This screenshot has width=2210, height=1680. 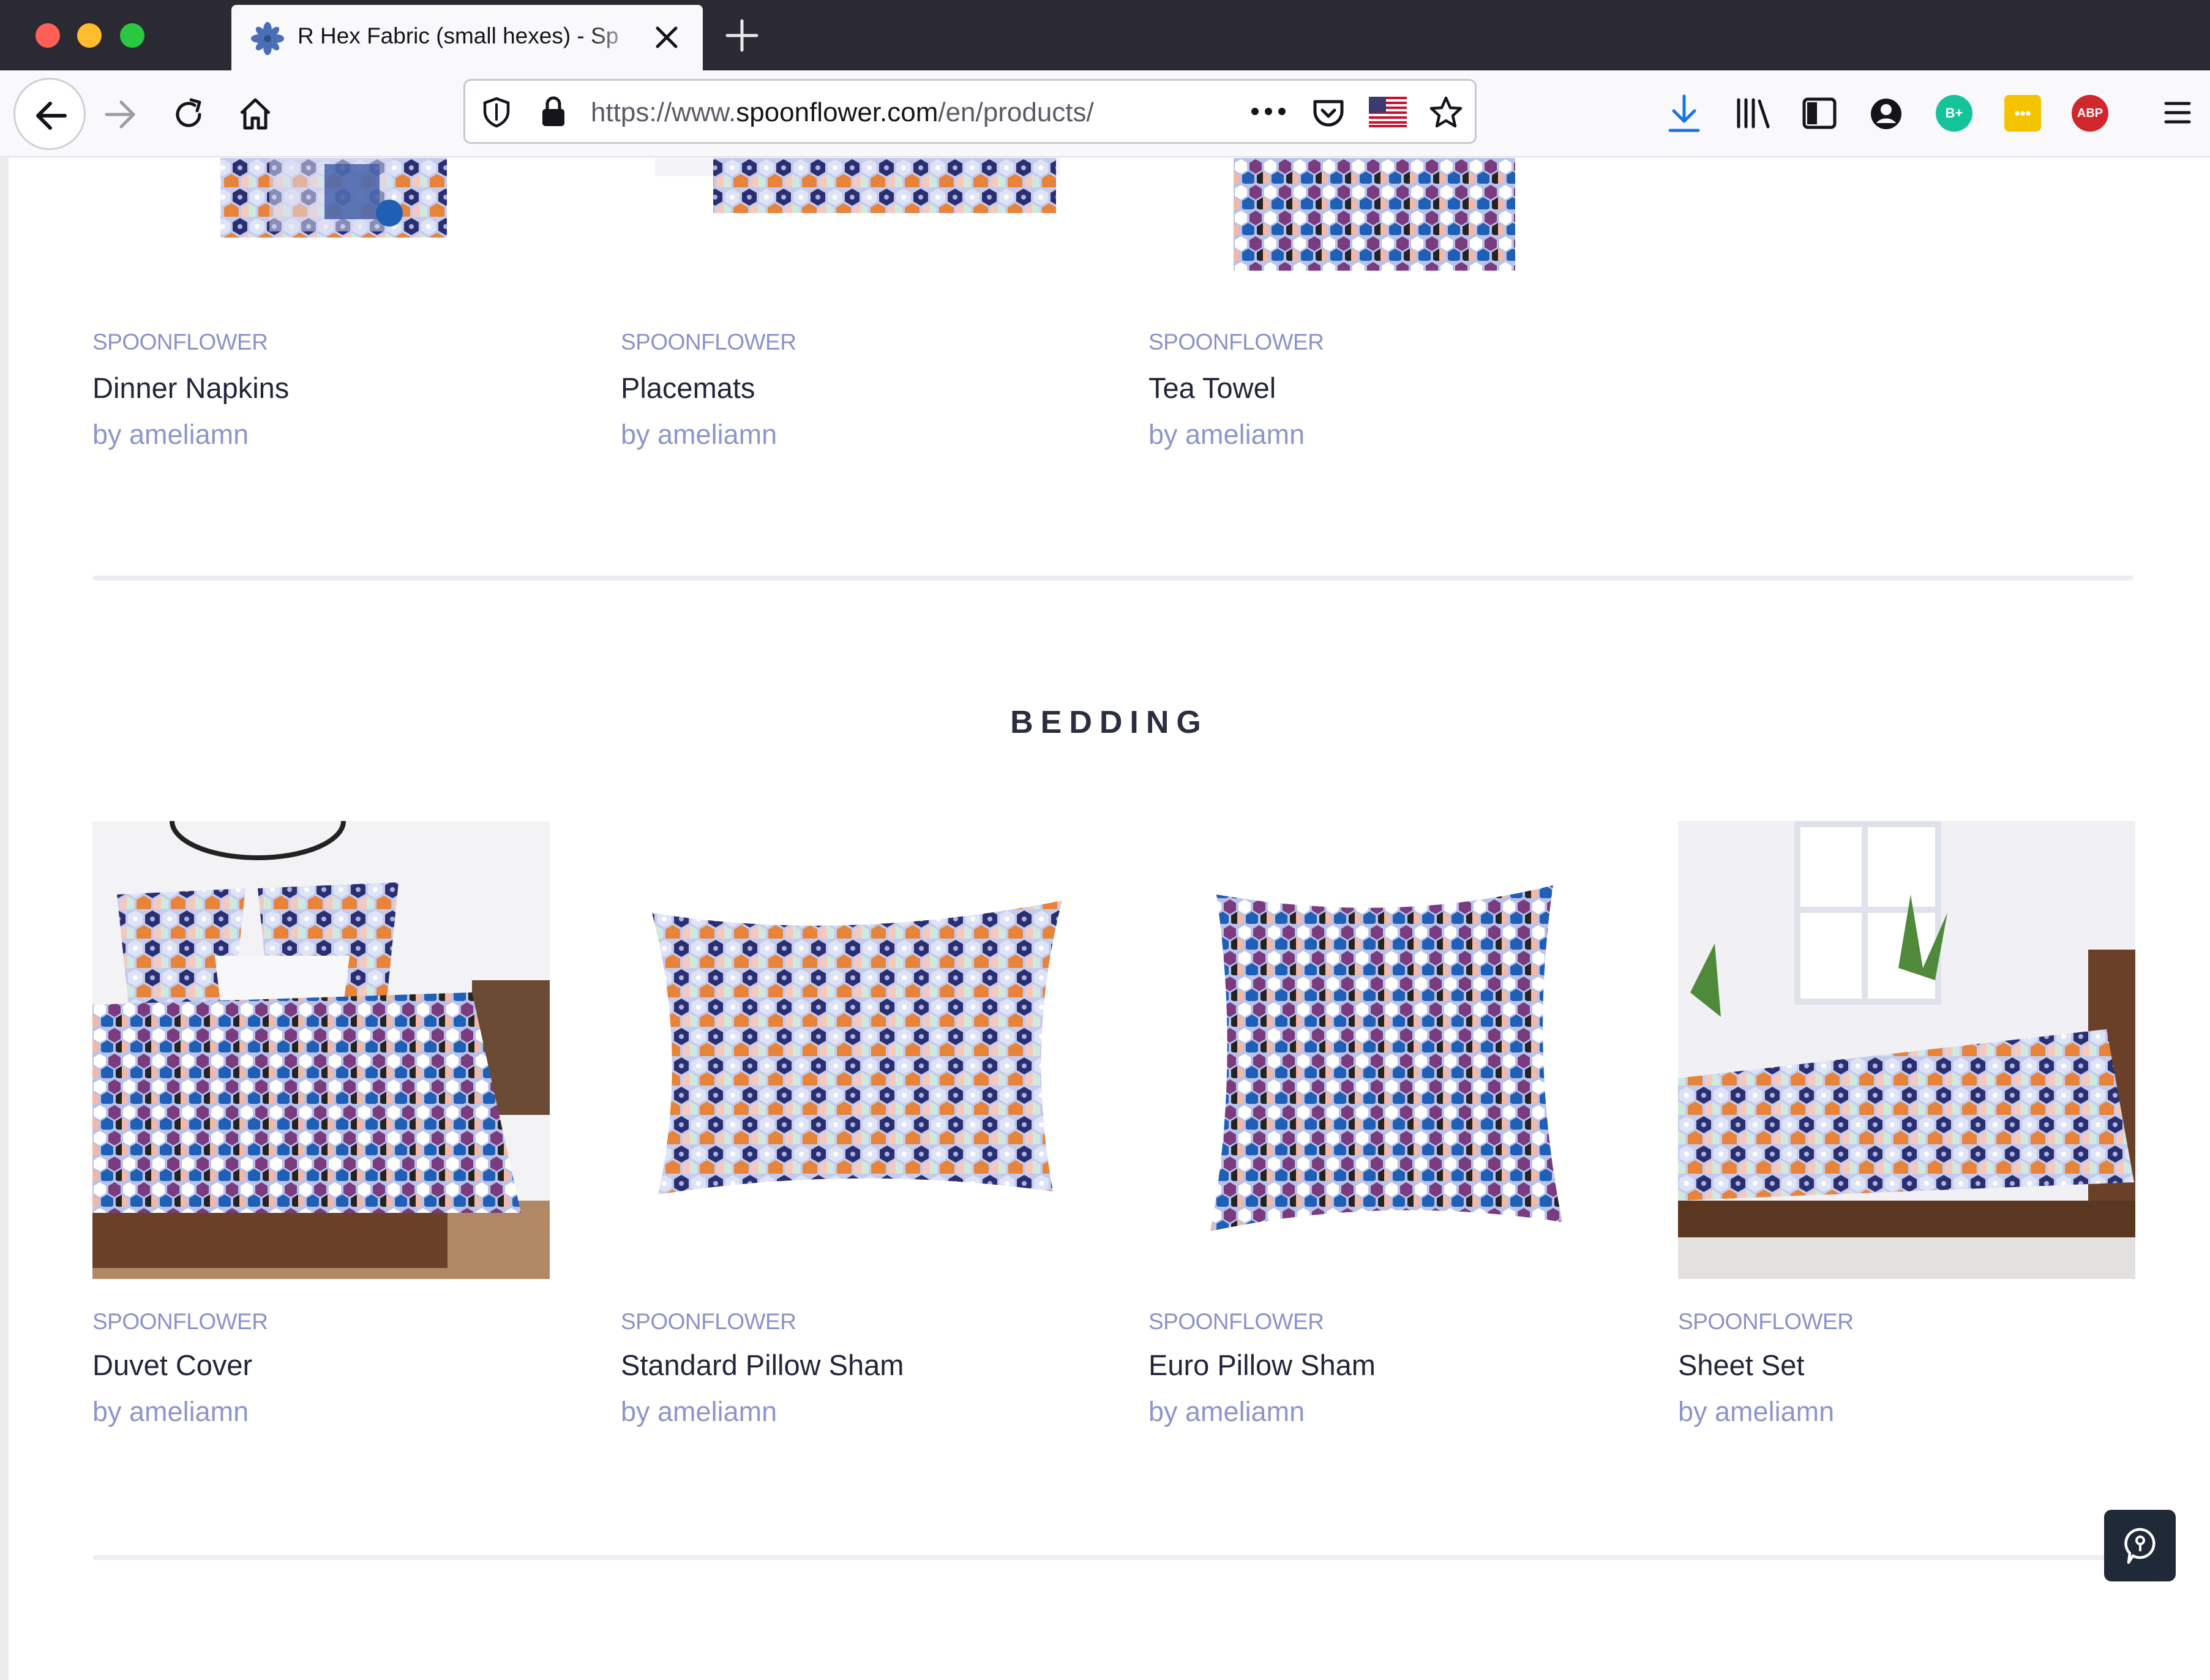 I want to click on pocket-icon, so click(x=1328, y=112).